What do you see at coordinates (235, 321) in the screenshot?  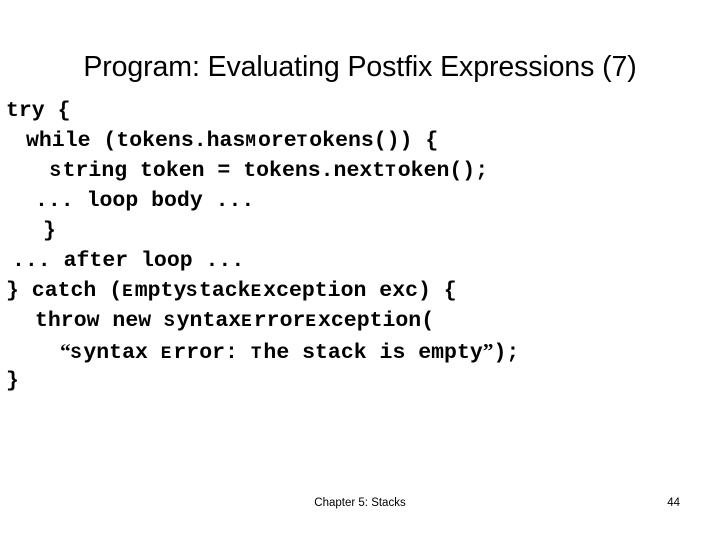 I see `code-line: throw new SyntaxErrorException(` at bounding box center [235, 321].